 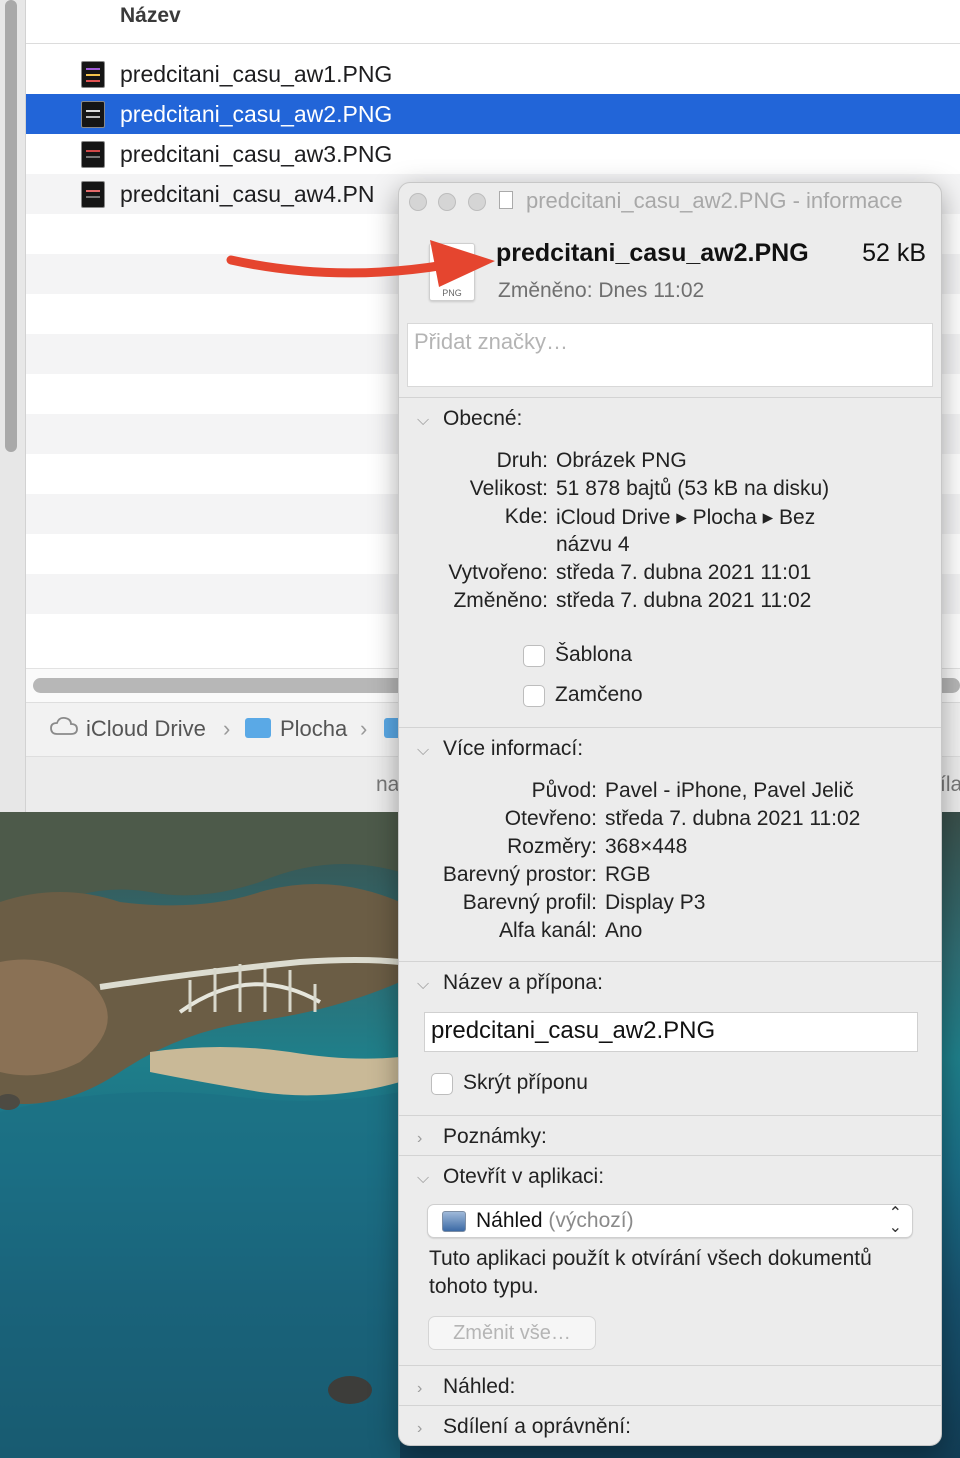 What do you see at coordinates (573, 1030) in the screenshot?
I see `file-name-input-value: predcitani_casu_aw2.PNG` at bounding box center [573, 1030].